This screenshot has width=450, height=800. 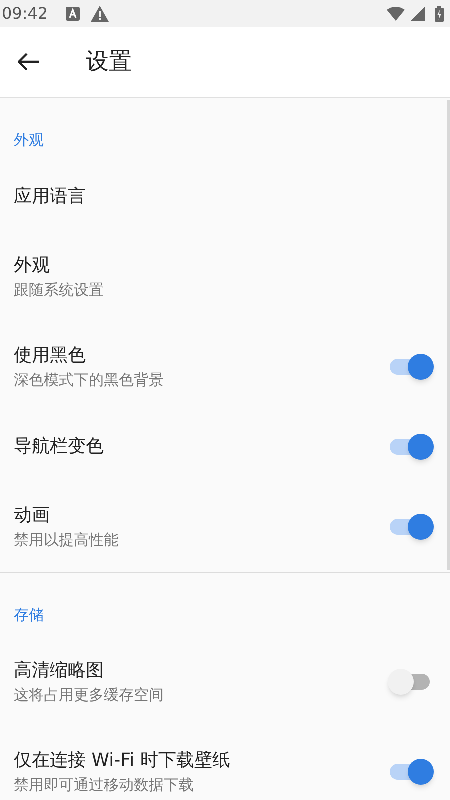 I want to click on section-header: 外观, so click(x=29, y=140).